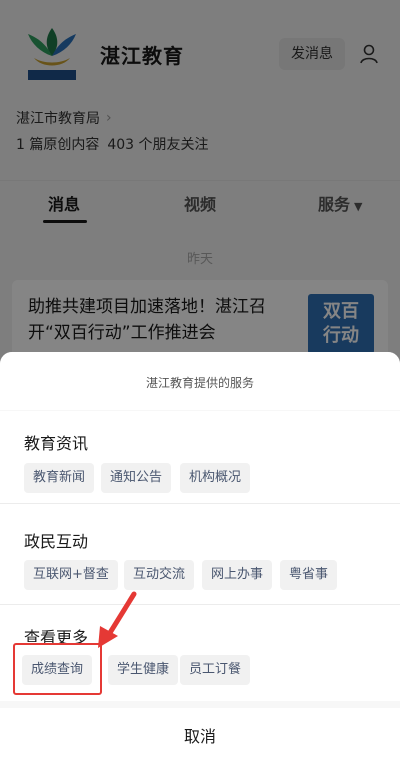 This screenshot has width=400, height=763. I want to click on service-chip: 员工订餐, so click(215, 670).